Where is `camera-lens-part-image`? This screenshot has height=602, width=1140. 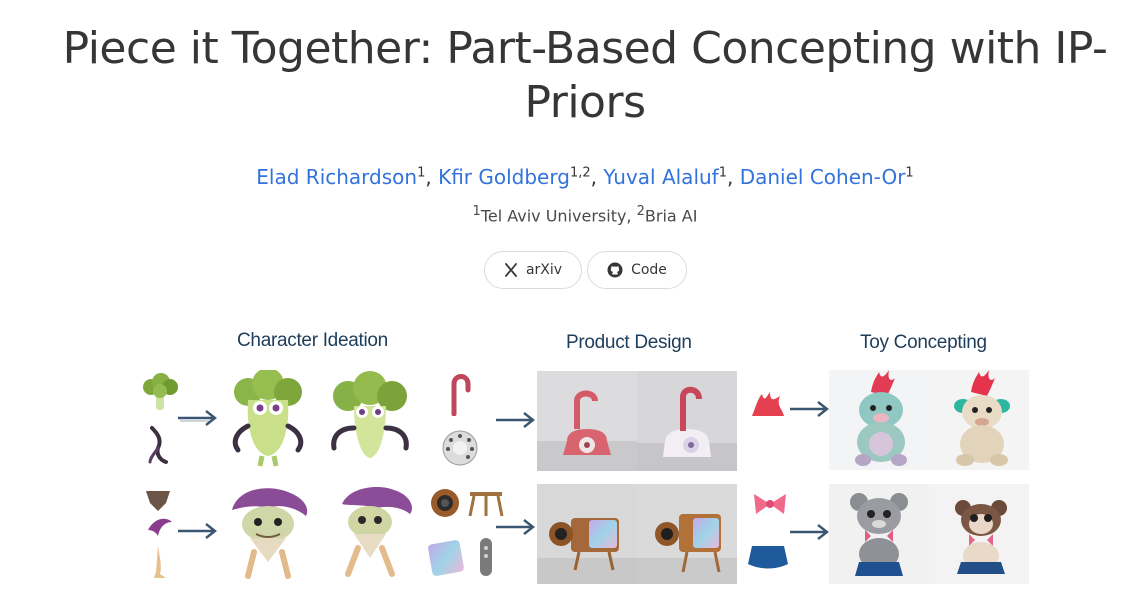 camera-lens-part-image is located at coordinates (445, 503).